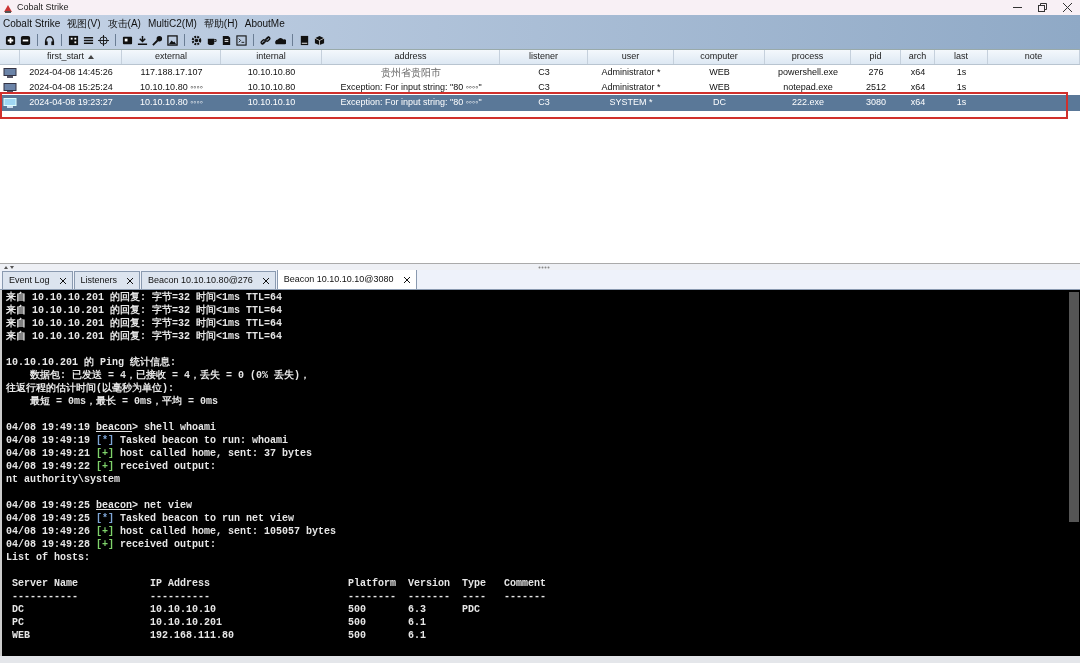  Describe the element at coordinates (631, 103) in the screenshot. I see `table-cell: SYSTEM *` at that location.